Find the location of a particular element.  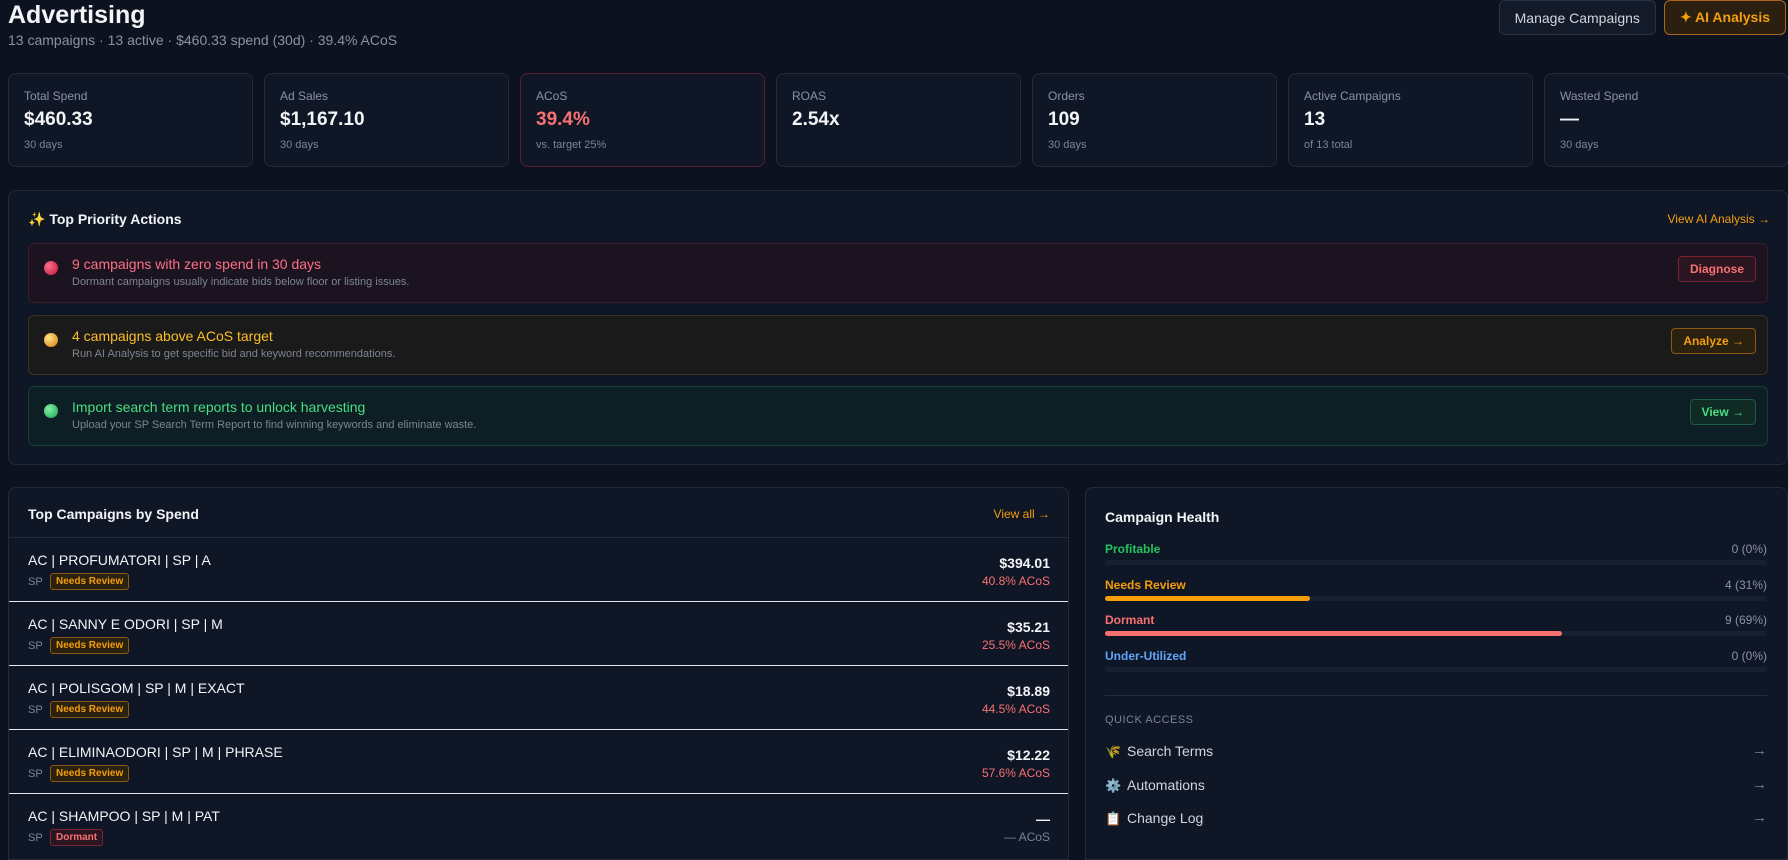

kpi-value: — is located at coordinates (1569, 119).